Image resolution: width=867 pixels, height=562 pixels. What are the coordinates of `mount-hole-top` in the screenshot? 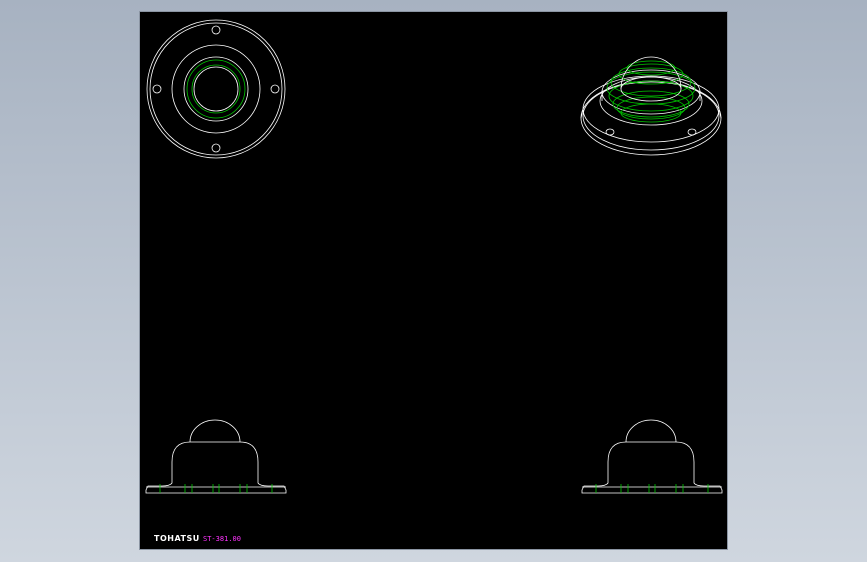 It's located at (216, 30).